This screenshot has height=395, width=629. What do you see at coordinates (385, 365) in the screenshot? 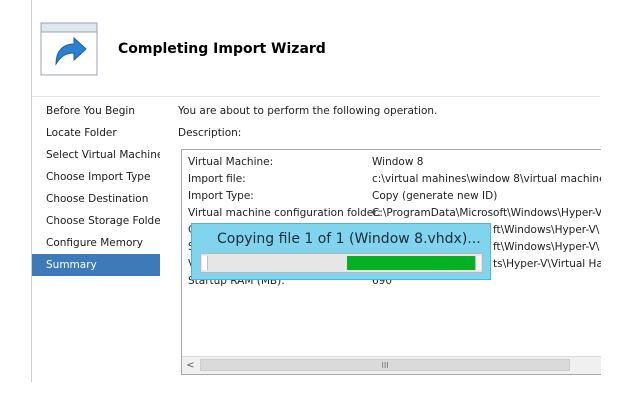
I see `scroll-thumb: III` at bounding box center [385, 365].